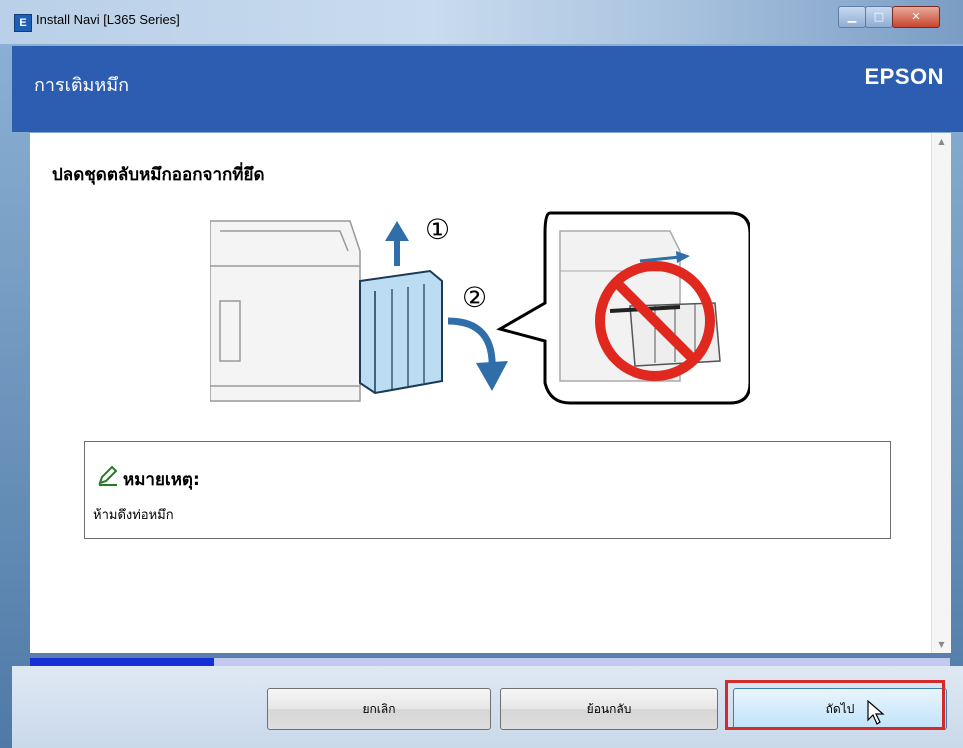 The image size is (963, 748). I want to click on minimize-icon: ▁, so click(852, 16).